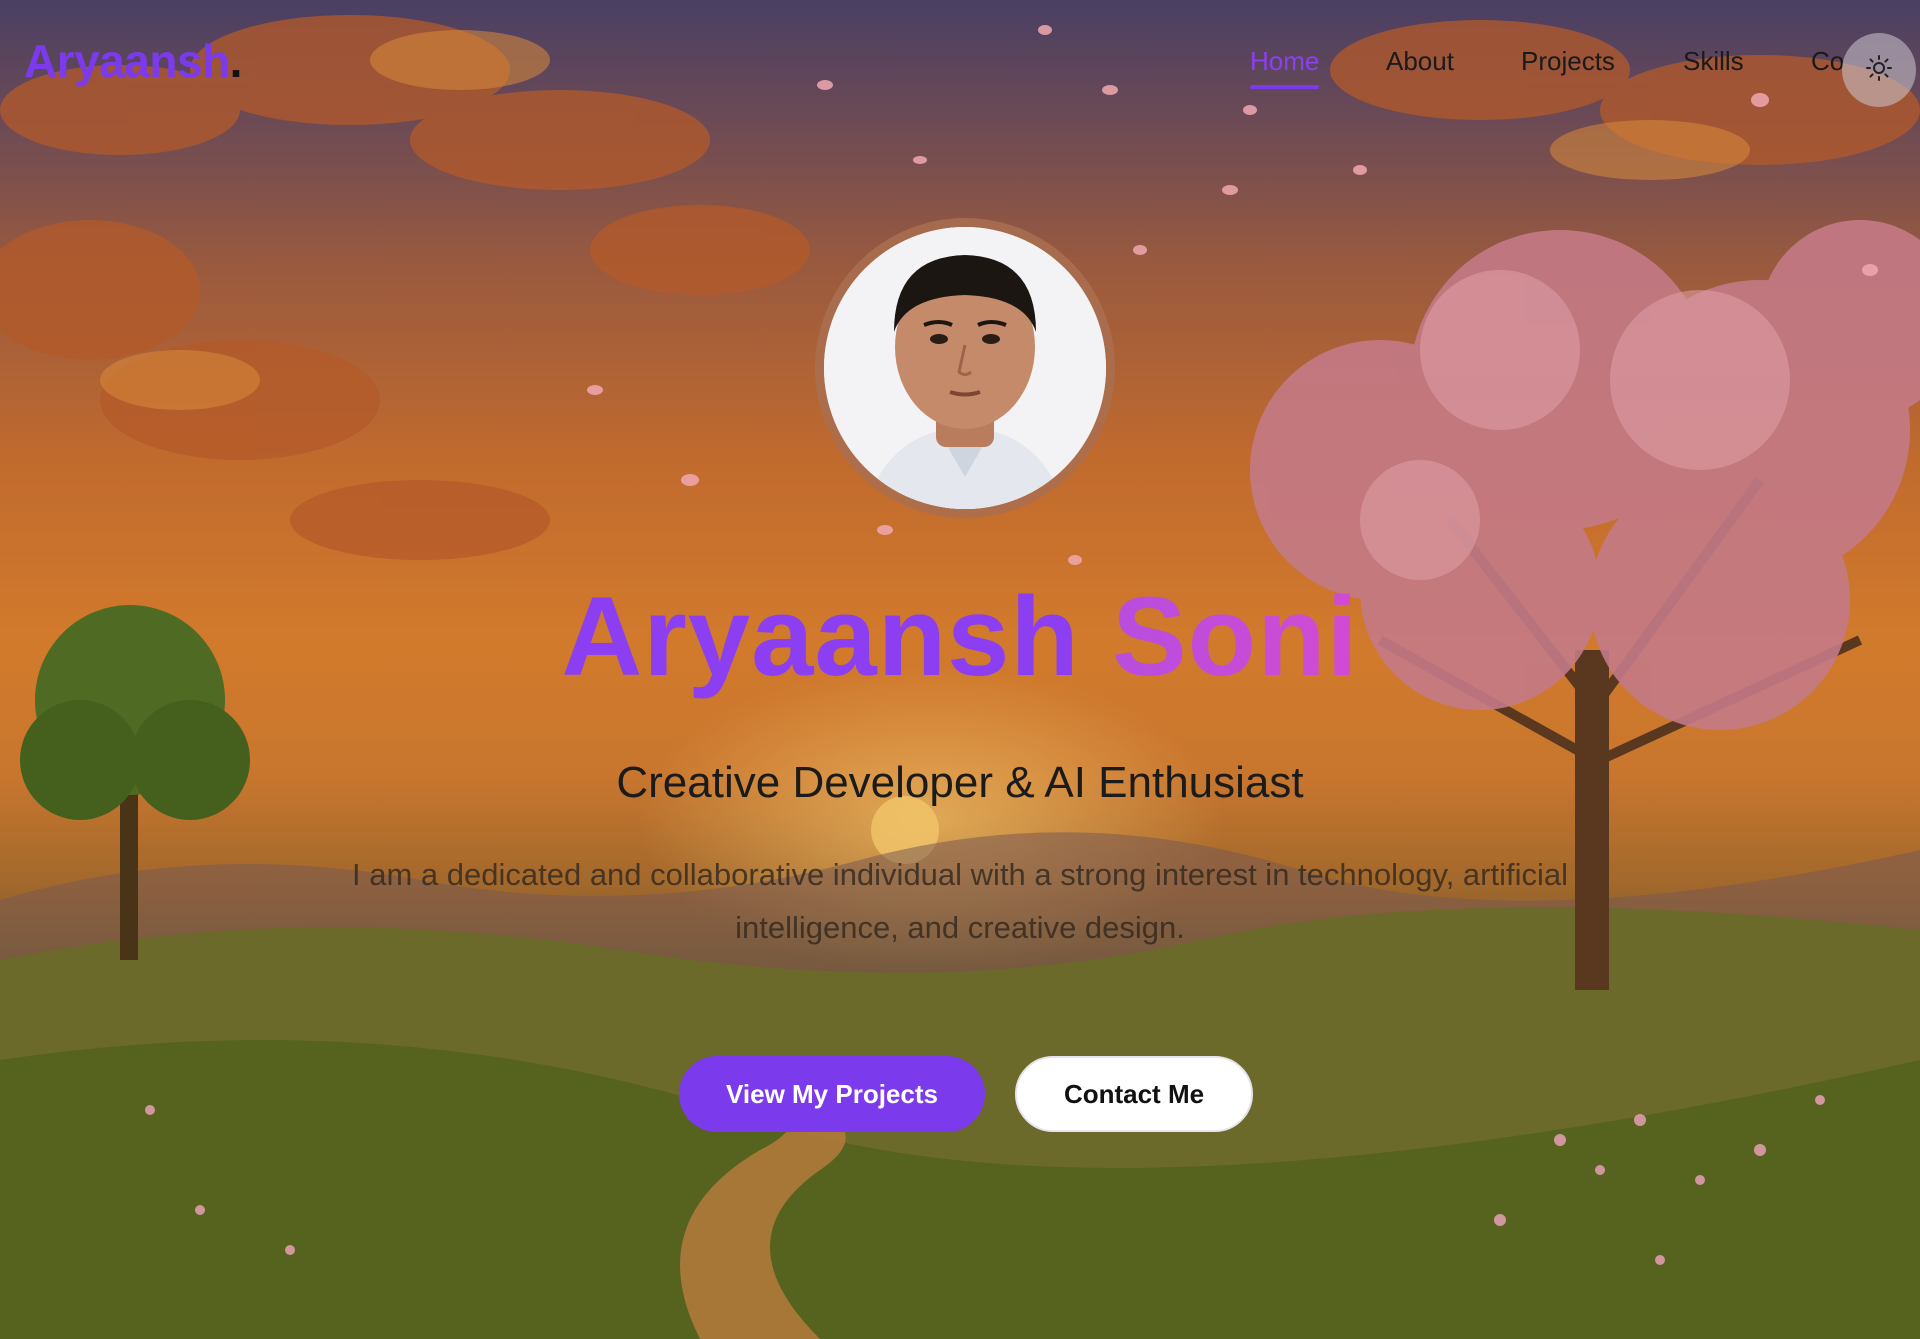 This screenshot has width=1920, height=1339. I want to click on view-projects-button: View My Projects, so click(832, 1094).